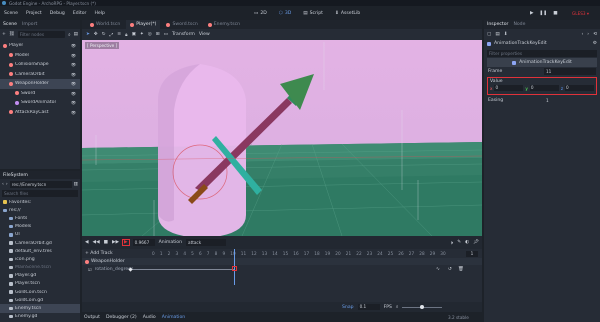  I want to click on file-tree-item: Enemy.gd, so click(40, 317).